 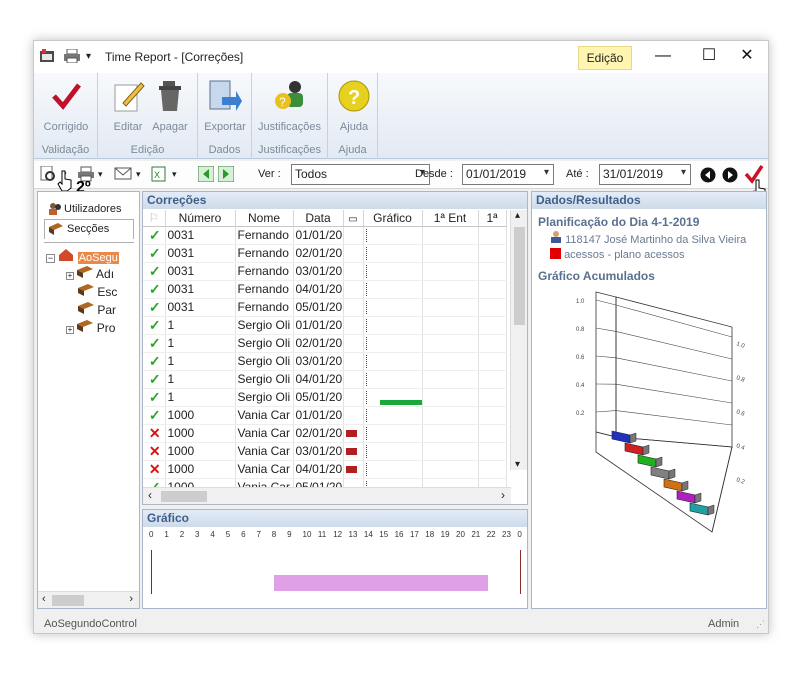 What do you see at coordinates (740, 345) in the screenshot?
I see `y-tick-label-right: 1.0` at bounding box center [740, 345].